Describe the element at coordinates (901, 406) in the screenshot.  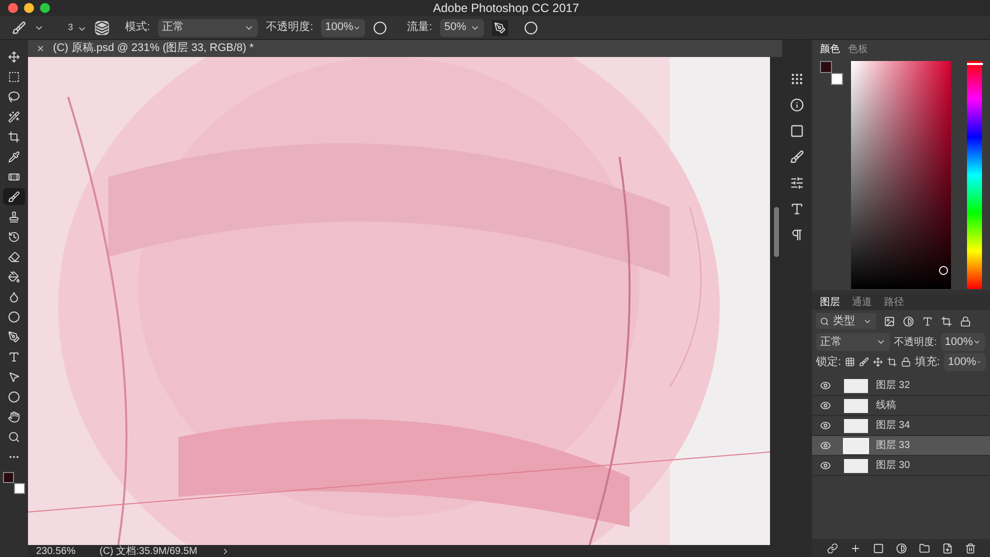
I see `layer-row: 线稿` at that location.